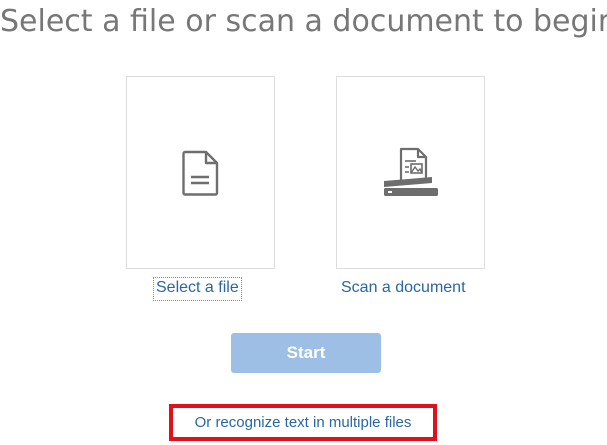  What do you see at coordinates (303, 422) in the screenshot?
I see `recognize-multiple-files-link: Or recognize text in multiple files` at bounding box center [303, 422].